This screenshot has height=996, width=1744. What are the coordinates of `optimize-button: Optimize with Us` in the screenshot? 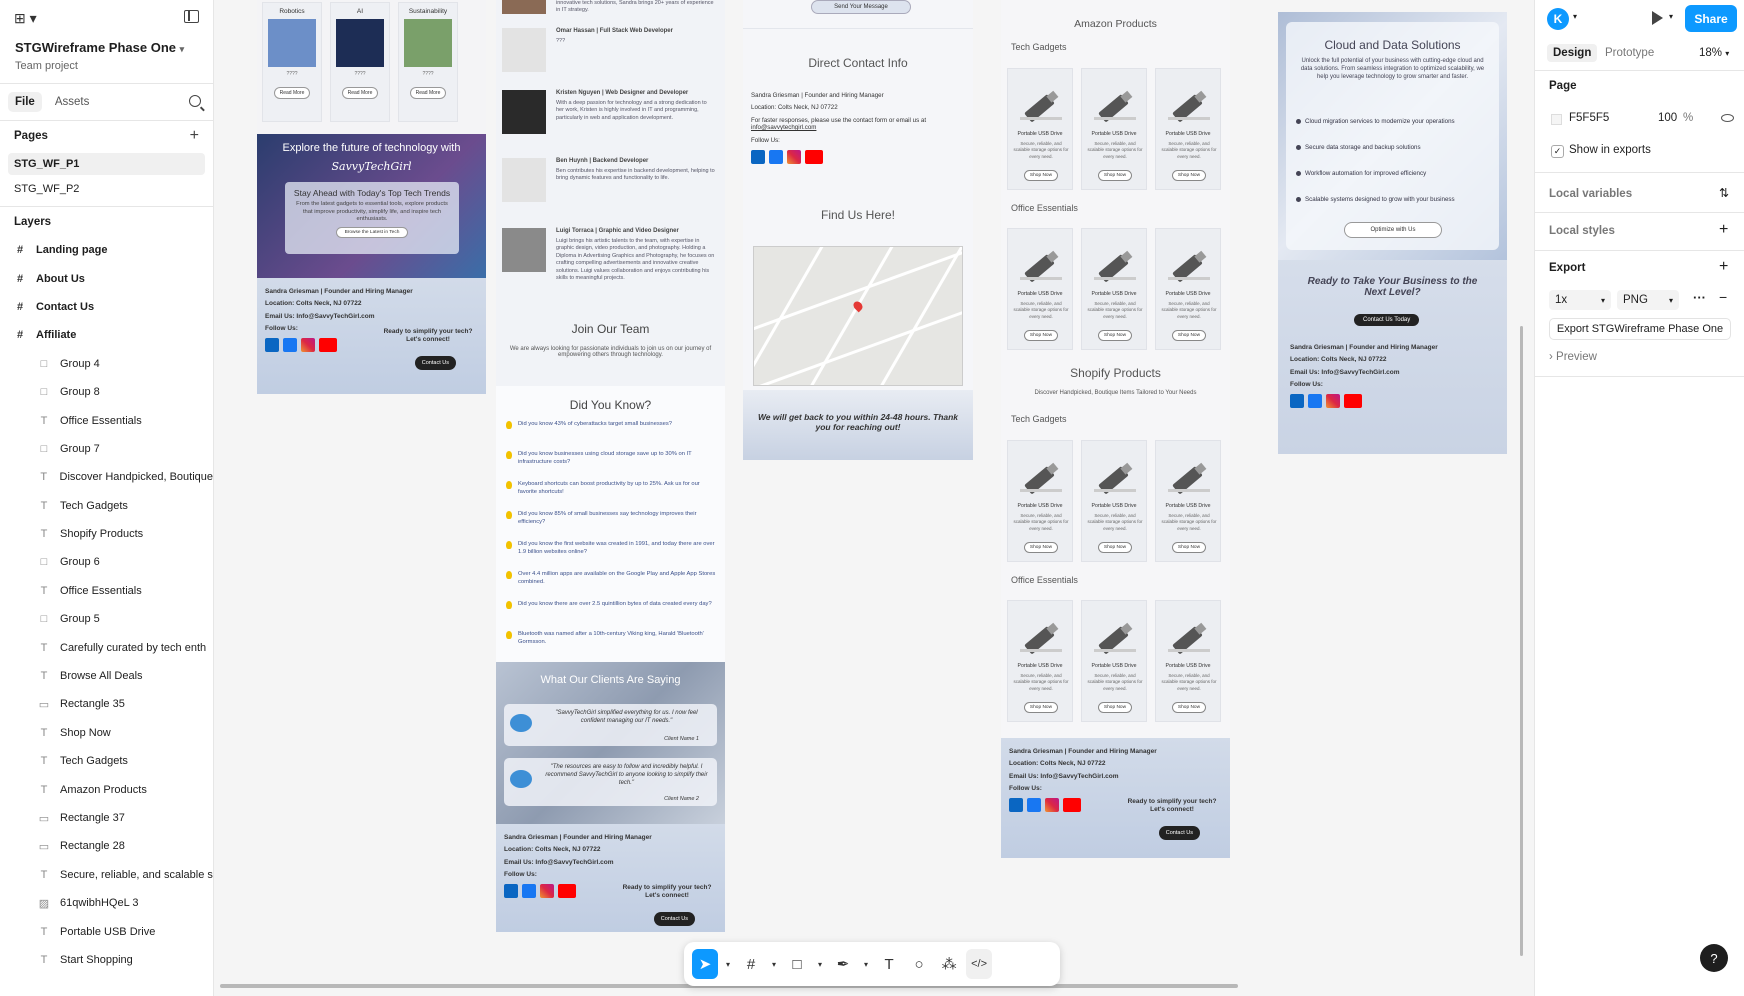 It's located at (1393, 230).